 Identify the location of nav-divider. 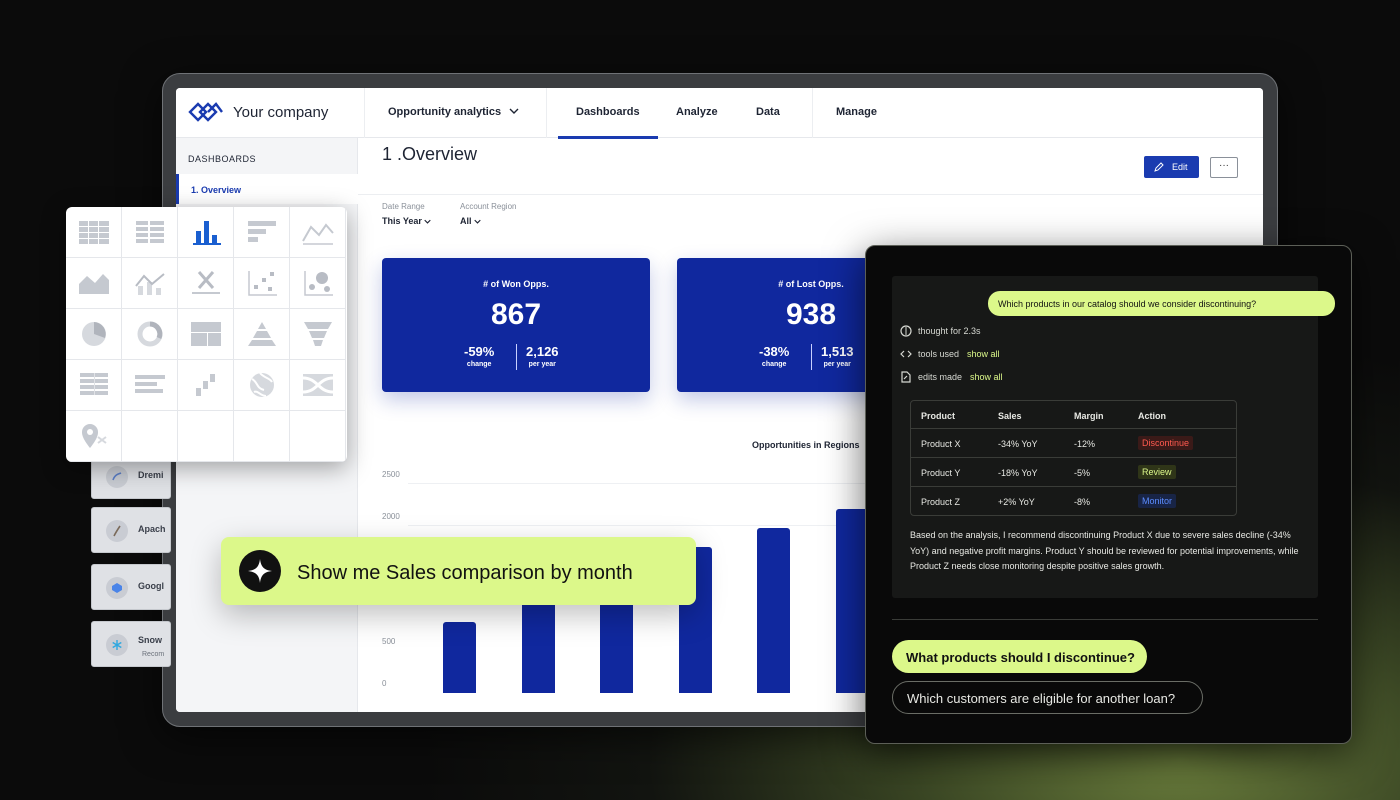
(546, 113).